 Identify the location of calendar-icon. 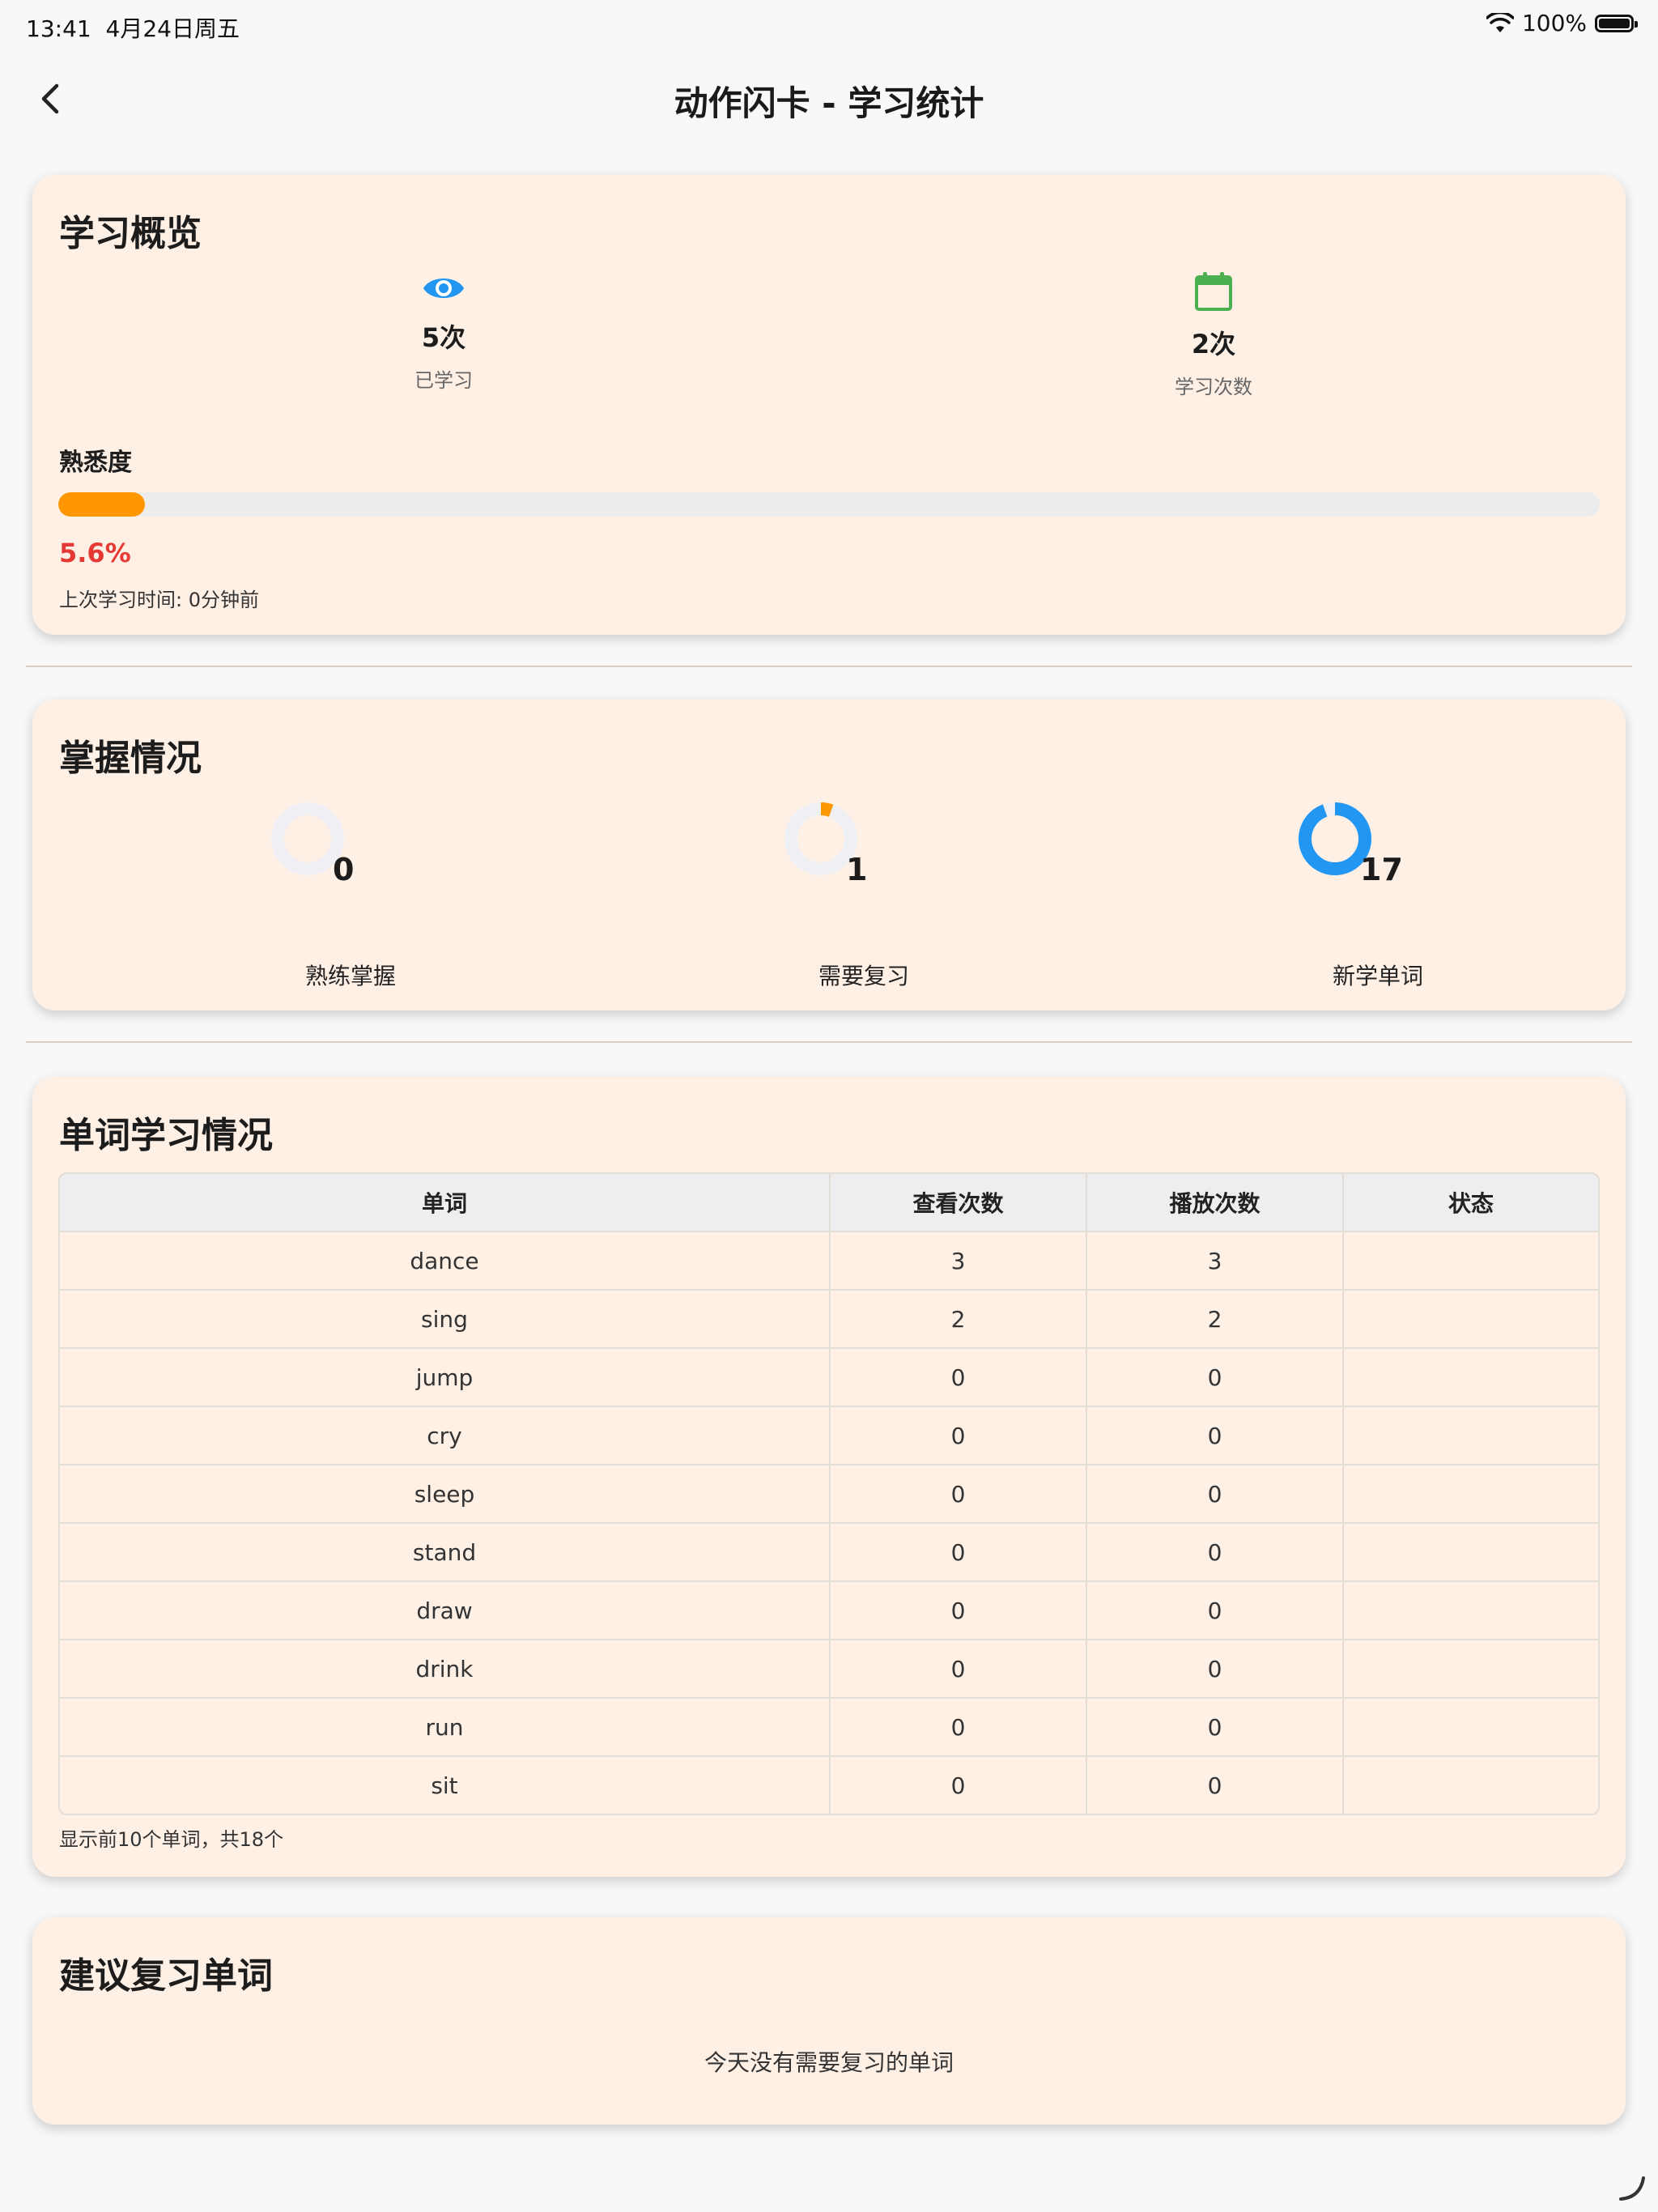
(1213, 291).